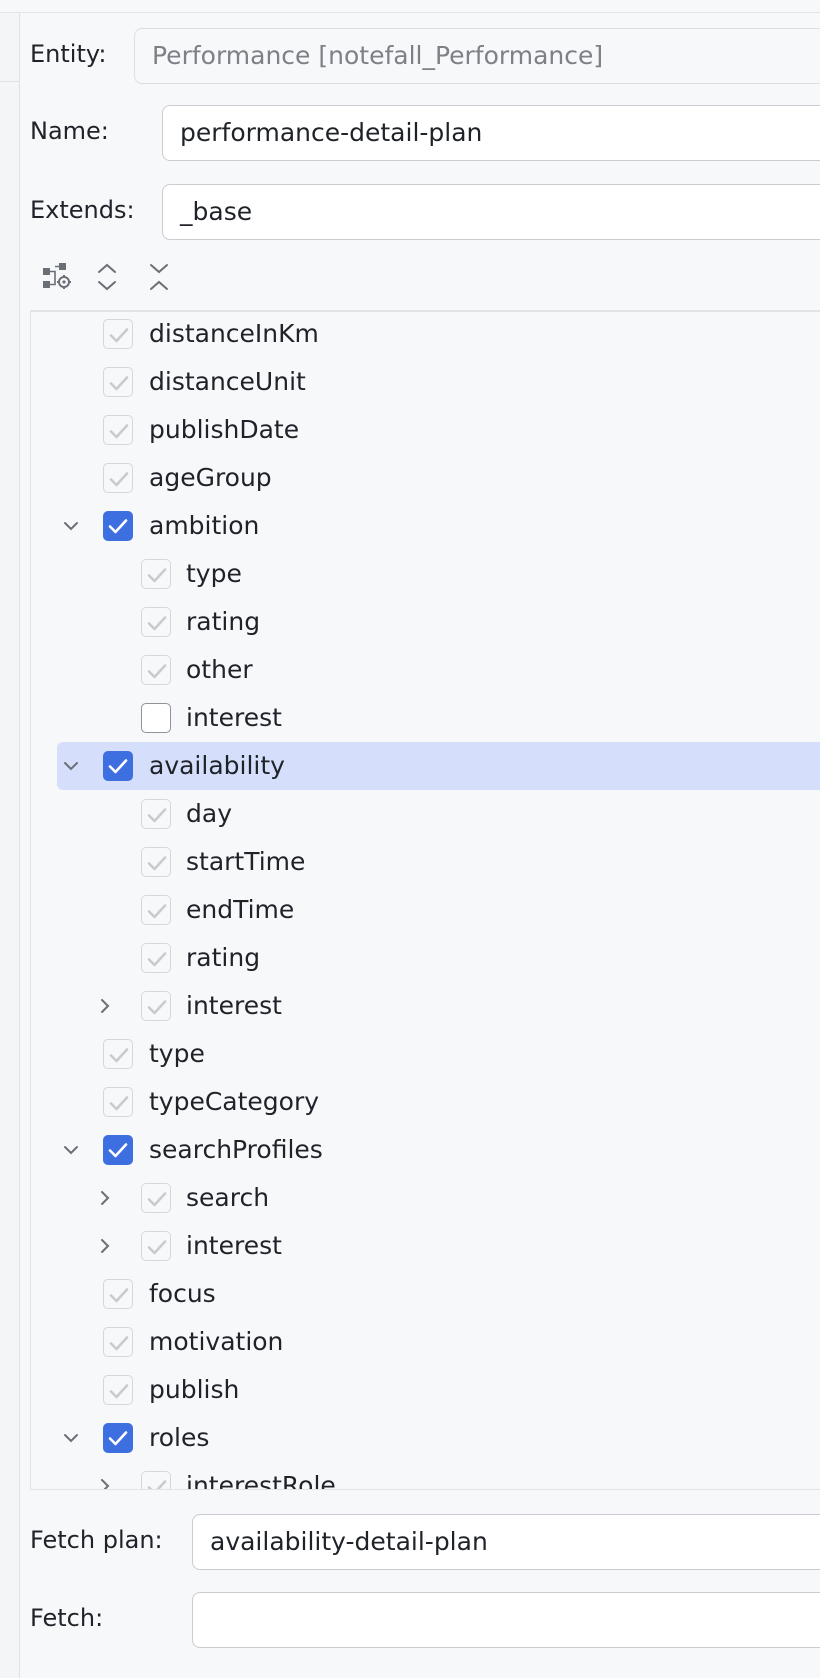 The width and height of the screenshot is (820, 1678). Describe the element at coordinates (236, 1149) in the screenshot. I see `tree-row-label: searchProfiles` at that location.